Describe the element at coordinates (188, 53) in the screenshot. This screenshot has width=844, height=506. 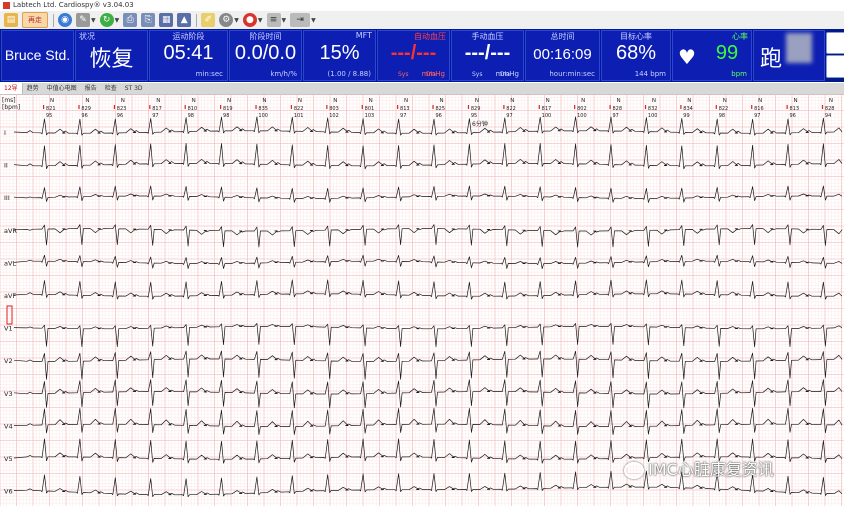
I see `phase-time-value: 05:41` at that location.